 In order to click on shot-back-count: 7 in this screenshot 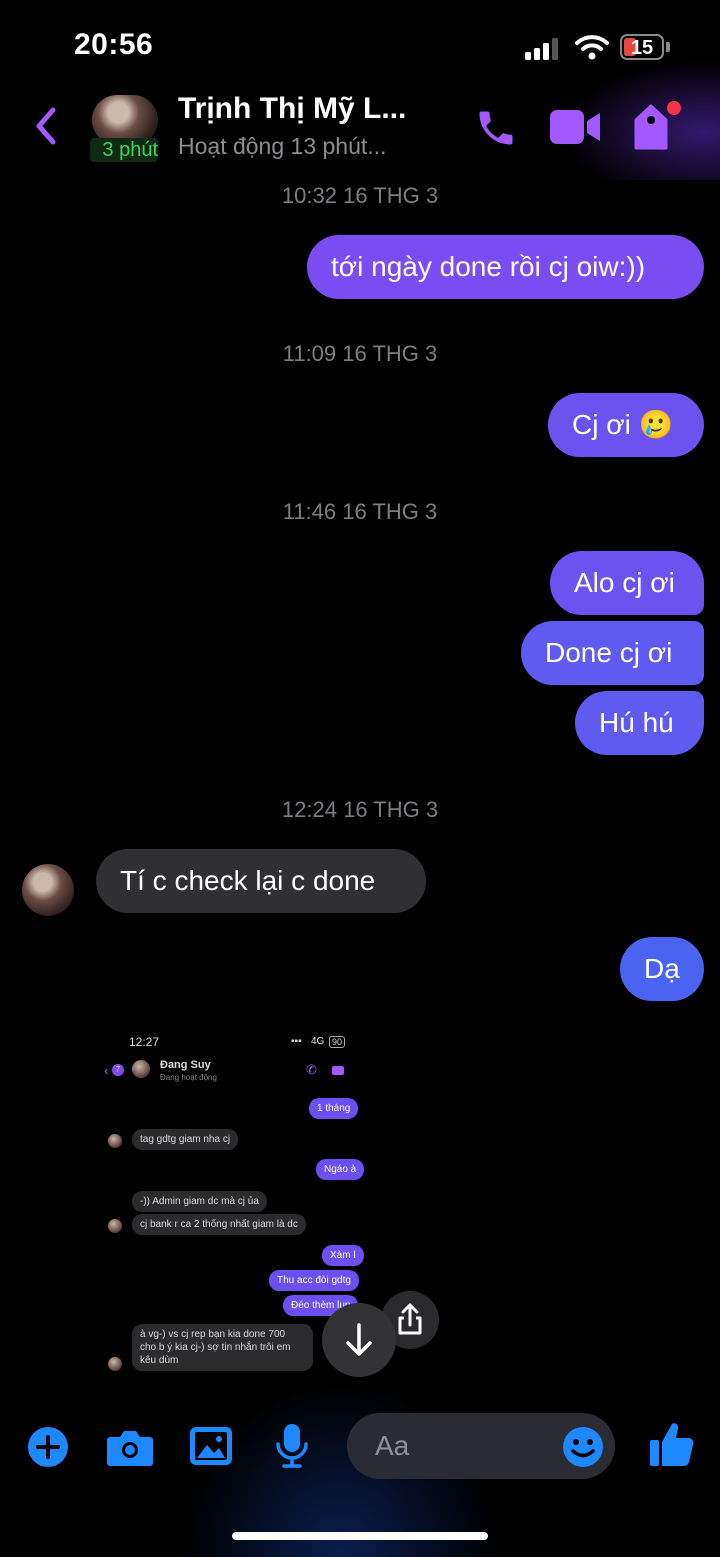, I will do `click(118, 1070)`.